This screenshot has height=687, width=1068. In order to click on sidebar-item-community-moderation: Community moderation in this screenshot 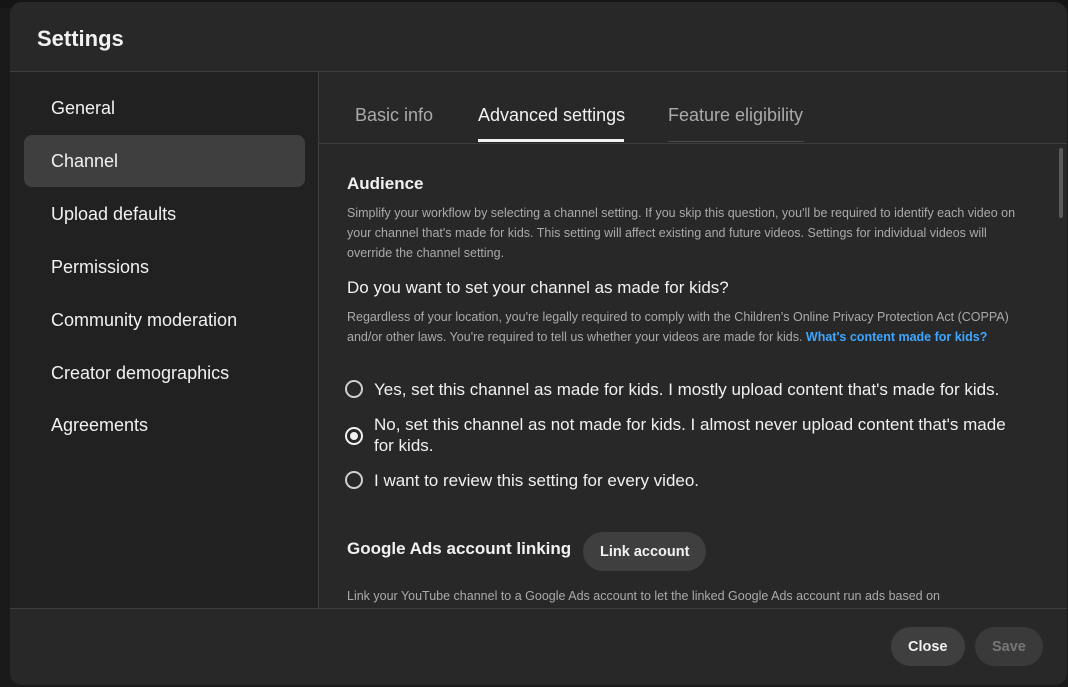, I will do `click(164, 320)`.